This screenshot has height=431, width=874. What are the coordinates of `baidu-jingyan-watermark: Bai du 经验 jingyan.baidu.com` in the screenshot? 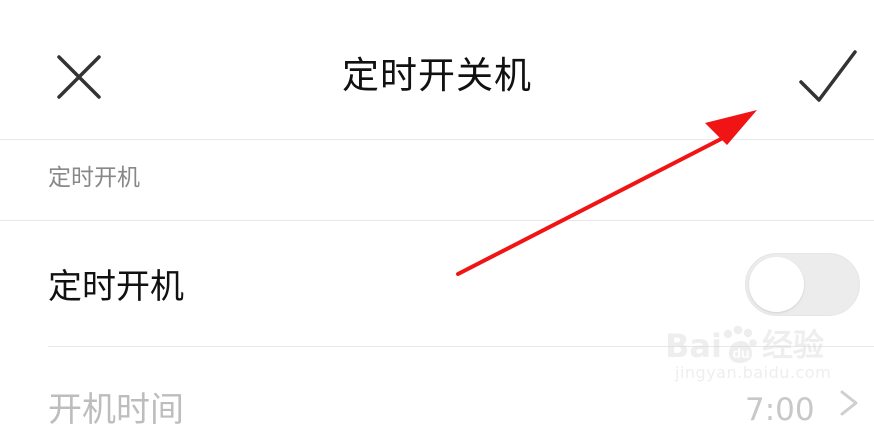 It's located at (750, 353).